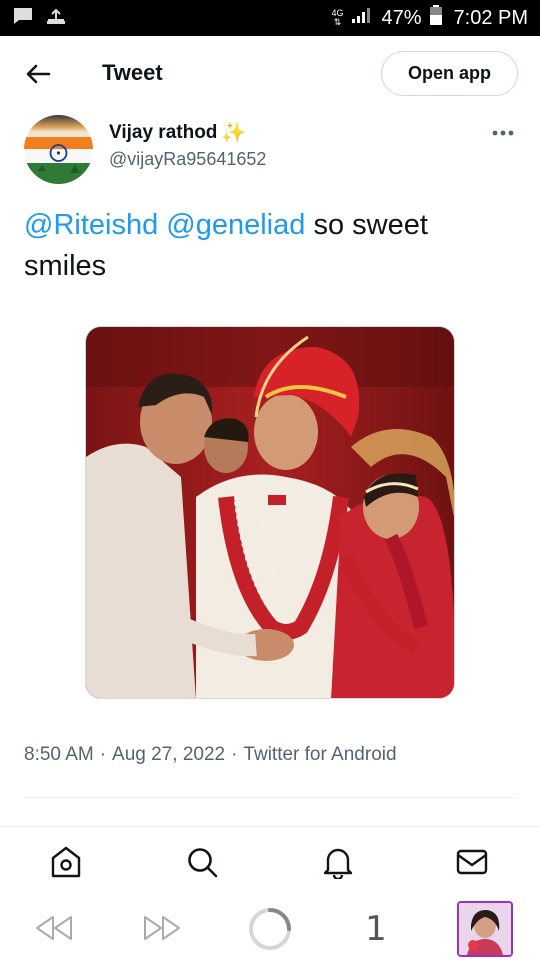 The height and width of the screenshot is (960, 540). I want to click on status-bar: 4G ⇅ 47% 7:02 PM, so click(270, 18).